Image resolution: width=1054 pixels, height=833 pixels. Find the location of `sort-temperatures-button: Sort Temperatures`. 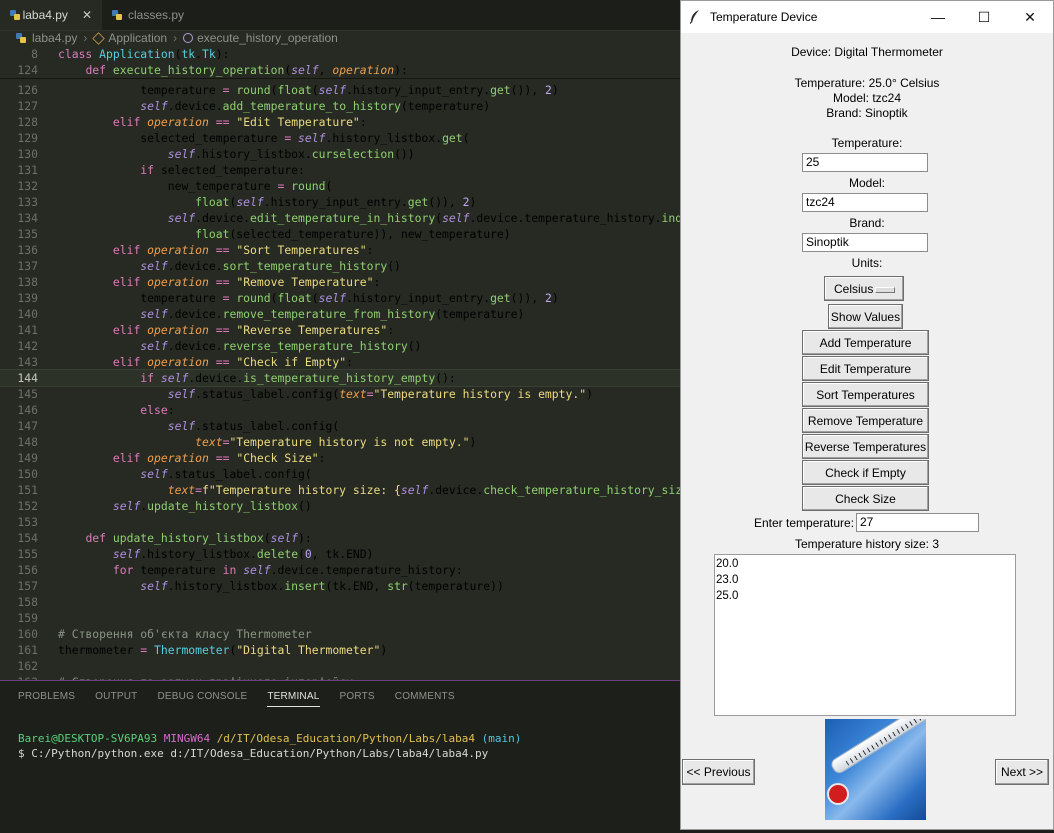

sort-temperatures-button: Sort Temperatures is located at coordinates (865, 394).